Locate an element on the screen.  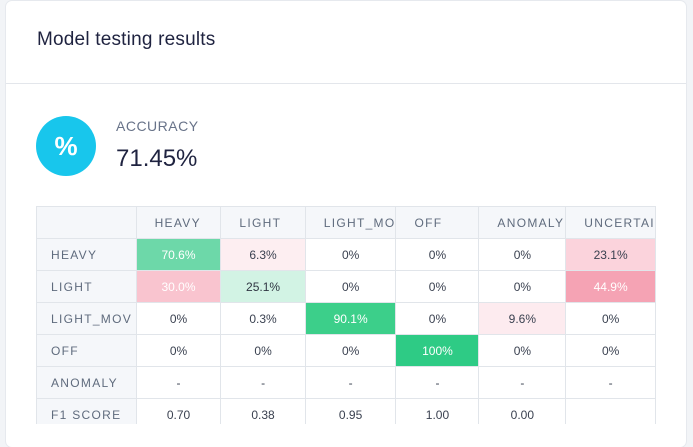
accuracy-value: 71.45% is located at coordinates (157, 158).